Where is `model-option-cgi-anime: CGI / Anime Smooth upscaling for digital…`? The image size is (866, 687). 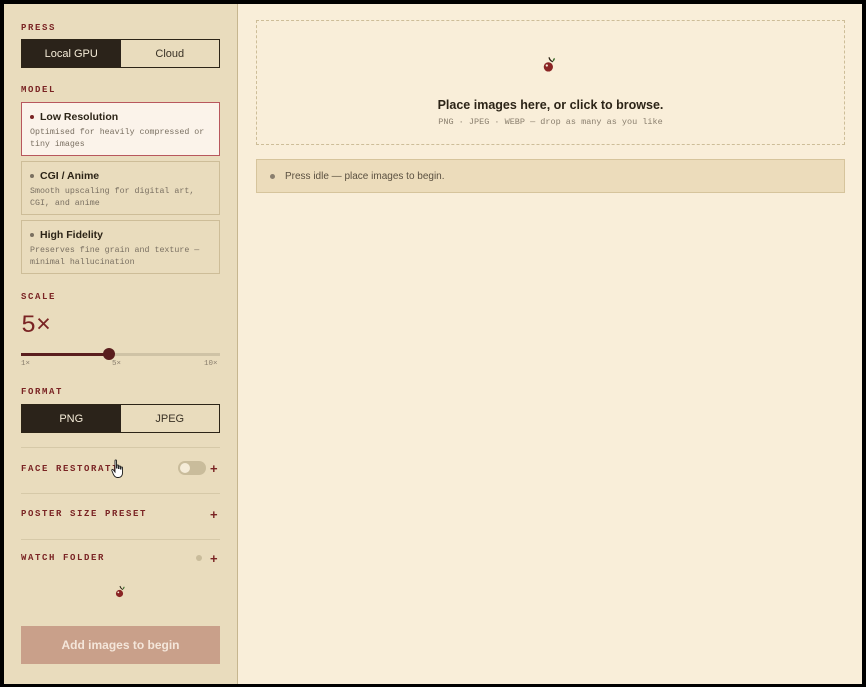 model-option-cgi-anime: CGI / Anime Smooth upscaling for digital… is located at coordinates (120, 188).